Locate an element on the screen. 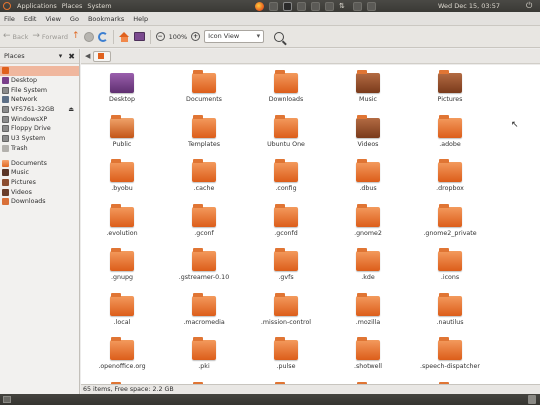 The height and width of the screenshot is (405, 540). file-item: .adobe is located at coordinates (450, 131).